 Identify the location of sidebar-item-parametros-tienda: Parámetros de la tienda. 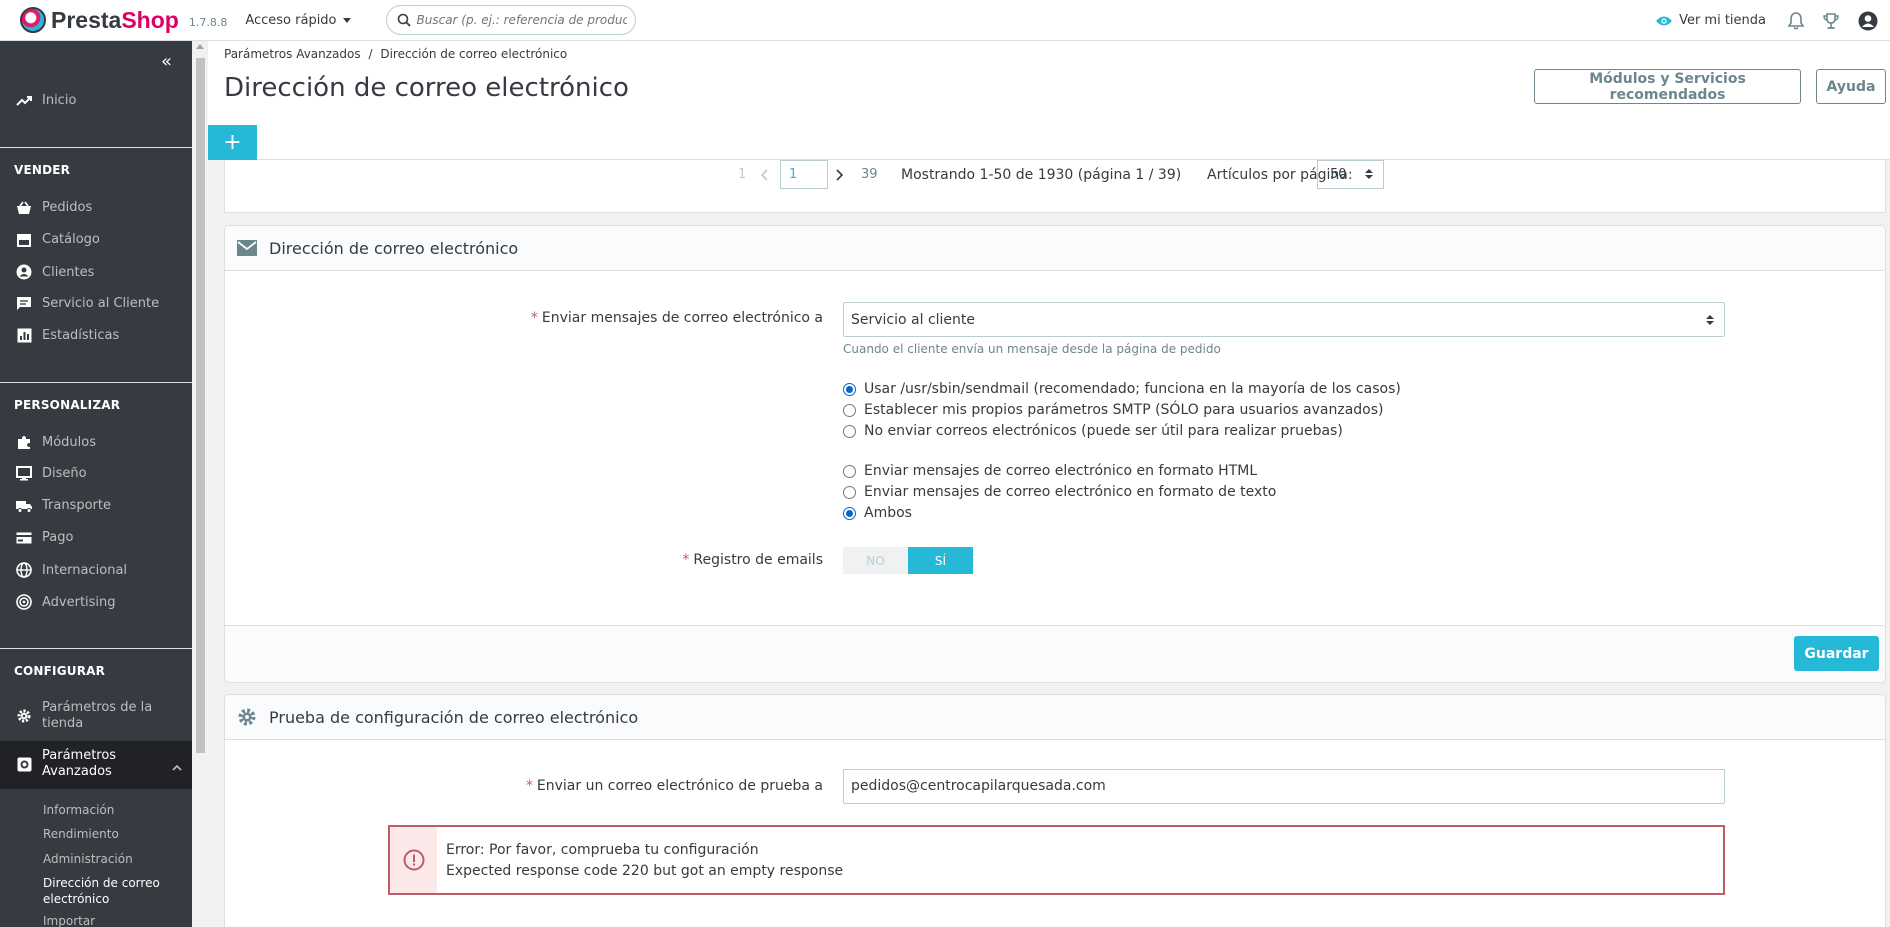
(83, 716).